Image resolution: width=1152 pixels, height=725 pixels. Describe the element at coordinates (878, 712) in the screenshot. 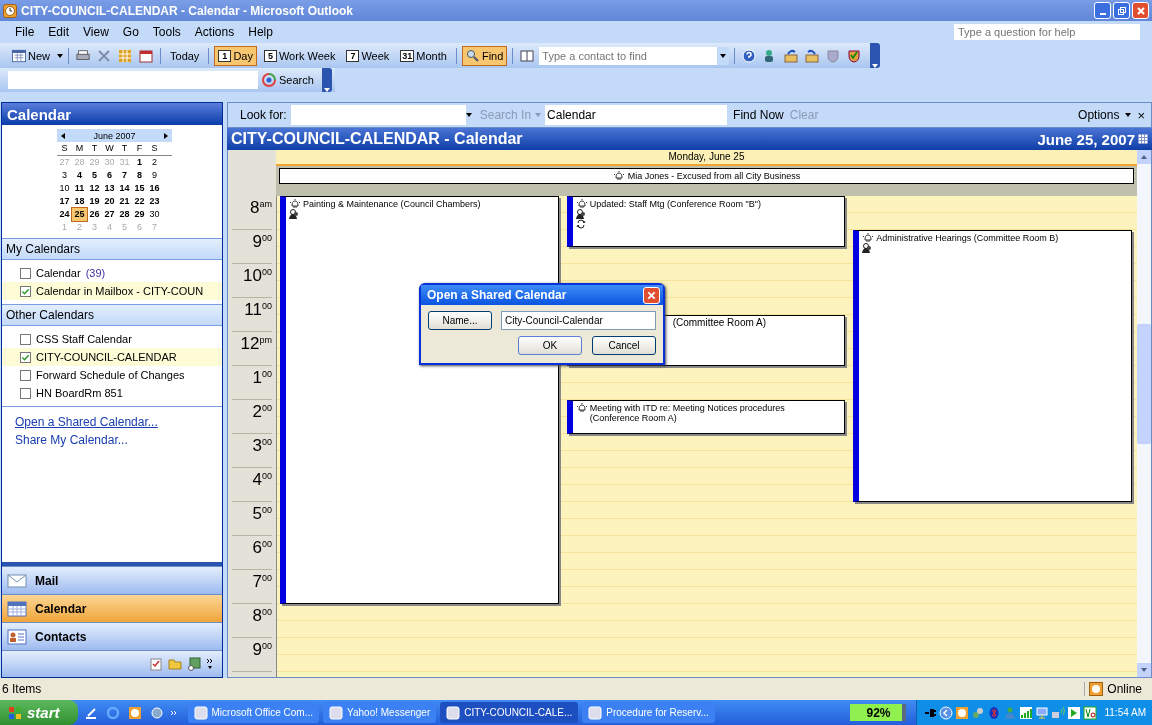

I see `battery-meter: 92%` at that location.